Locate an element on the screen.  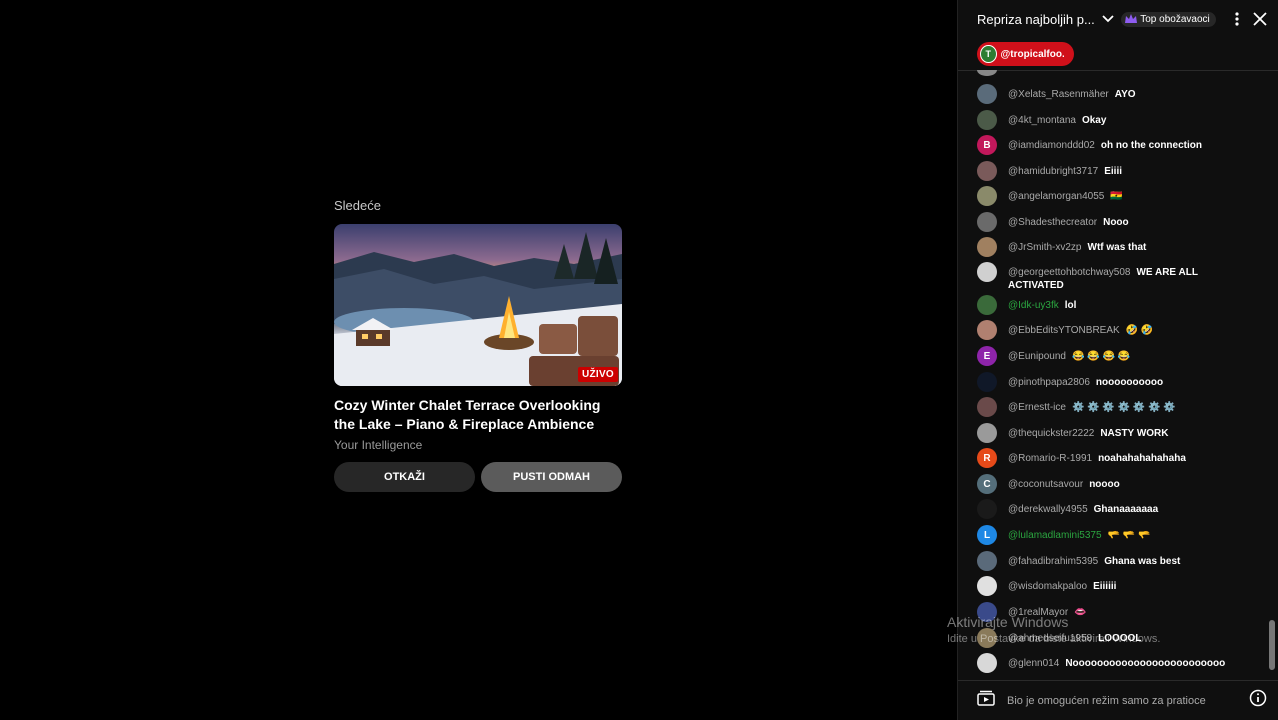
chat-message: R @Romario-R-1991 noahahahahahaha is located at coordinates (1120, 458).